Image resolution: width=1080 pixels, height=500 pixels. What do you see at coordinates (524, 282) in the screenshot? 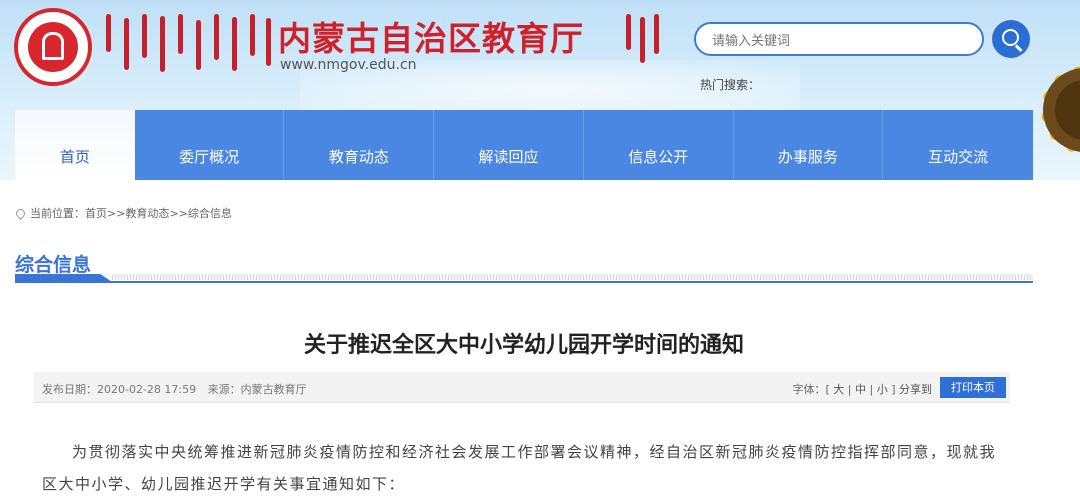
I see `section-divider-line` at bounding box center [524, 282].